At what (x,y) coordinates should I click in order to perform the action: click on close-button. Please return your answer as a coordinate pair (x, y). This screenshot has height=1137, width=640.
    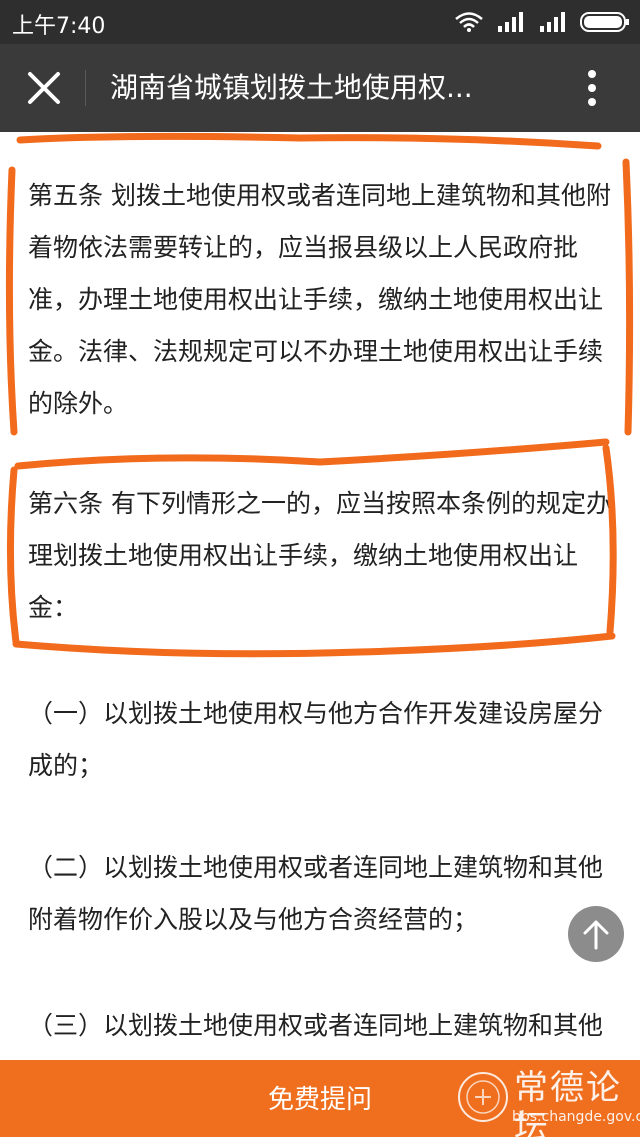
    Looking at the image, I should click on (44, 88).